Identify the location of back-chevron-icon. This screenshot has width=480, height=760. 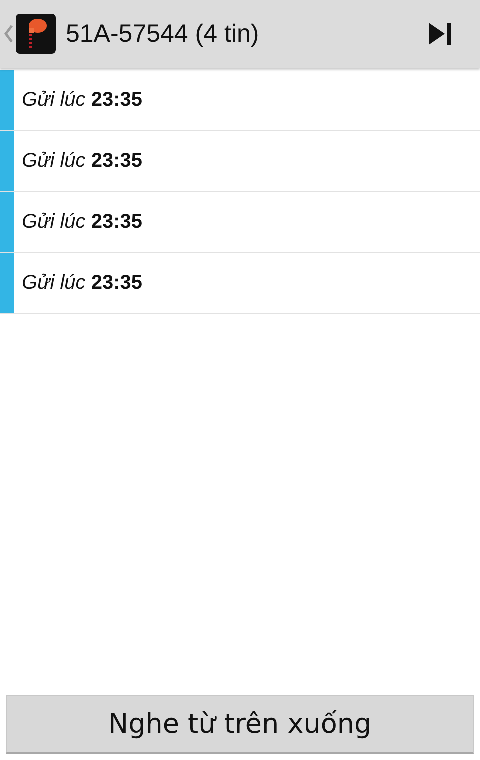
(9, 34).